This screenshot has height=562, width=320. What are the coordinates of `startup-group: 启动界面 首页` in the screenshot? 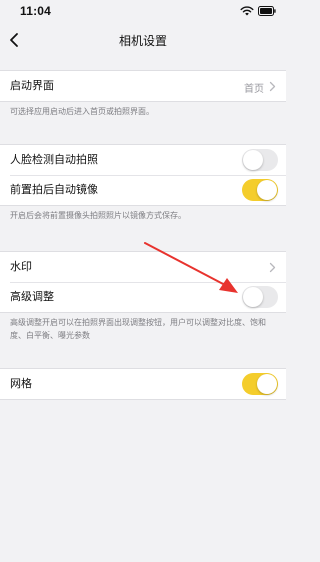 It's located at (143, 86).